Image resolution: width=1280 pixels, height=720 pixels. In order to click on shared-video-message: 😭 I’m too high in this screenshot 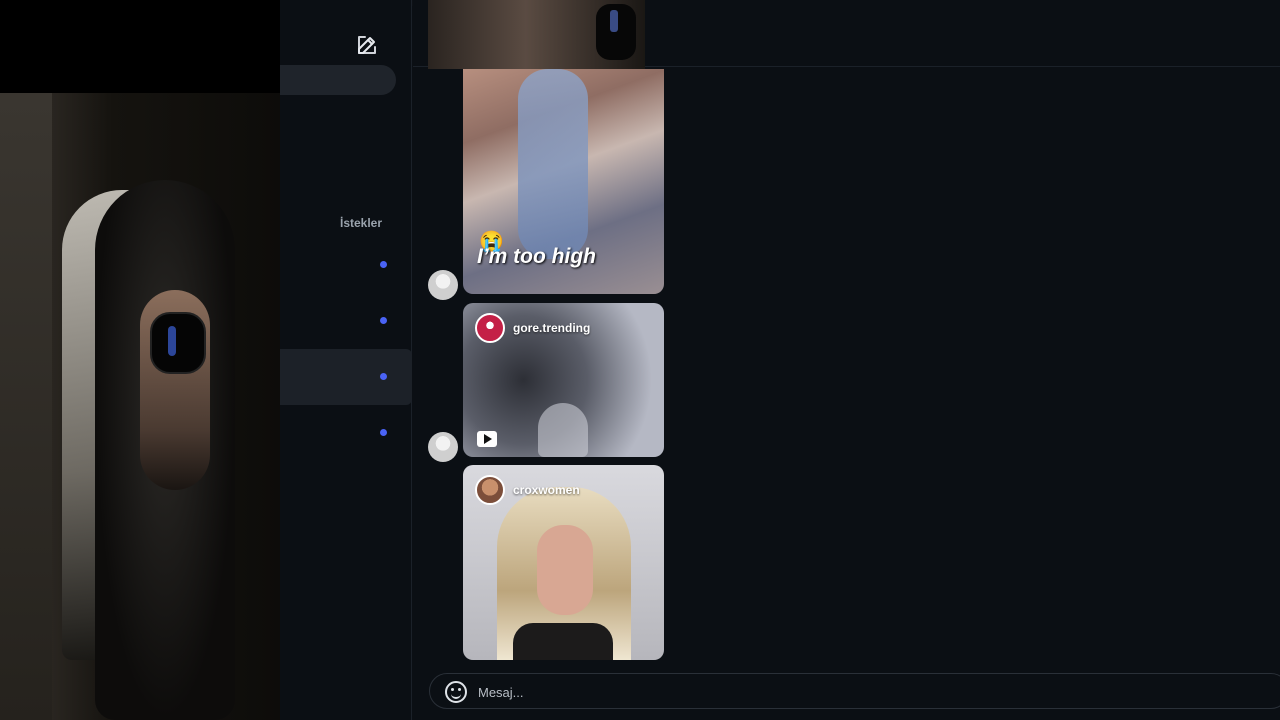, I will do `click(563, 181)`.